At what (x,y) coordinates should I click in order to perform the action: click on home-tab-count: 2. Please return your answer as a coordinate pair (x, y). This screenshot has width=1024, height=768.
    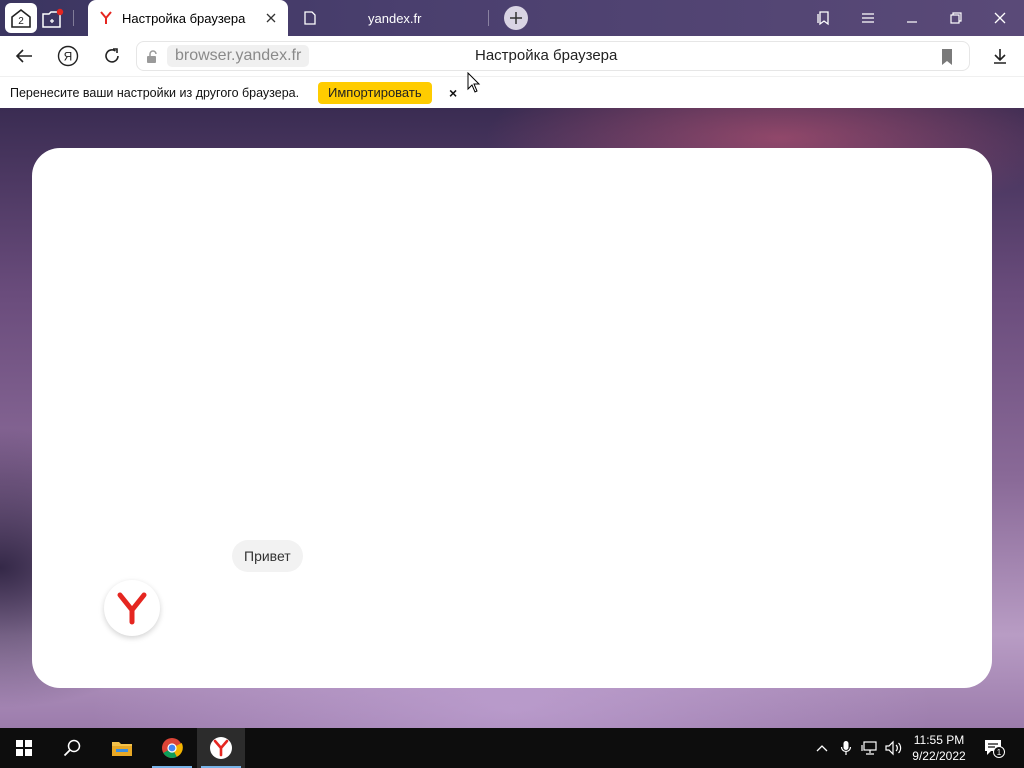
    Looking at the image, I should click on (21, 21).